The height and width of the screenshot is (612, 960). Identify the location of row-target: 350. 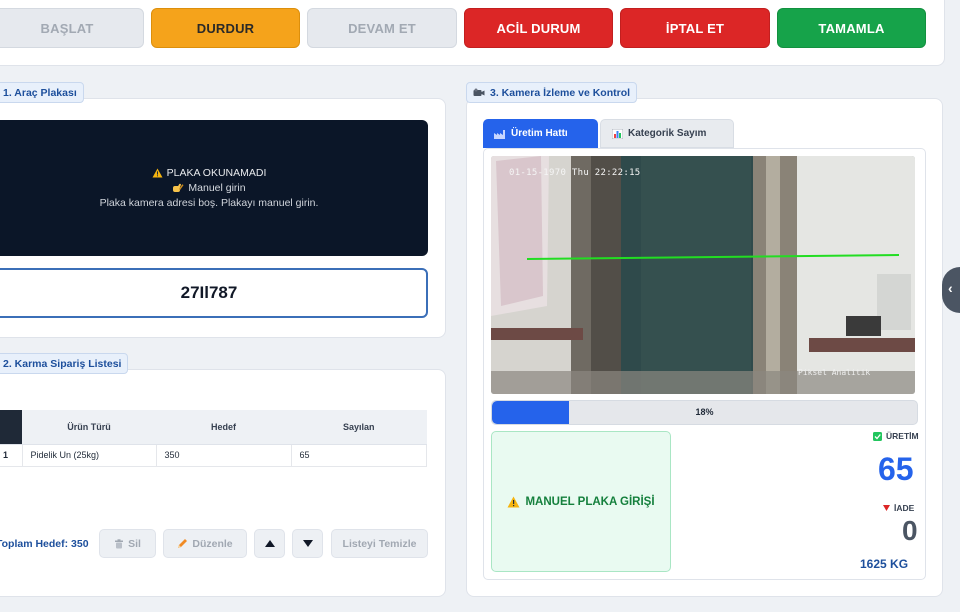
(224, 455).